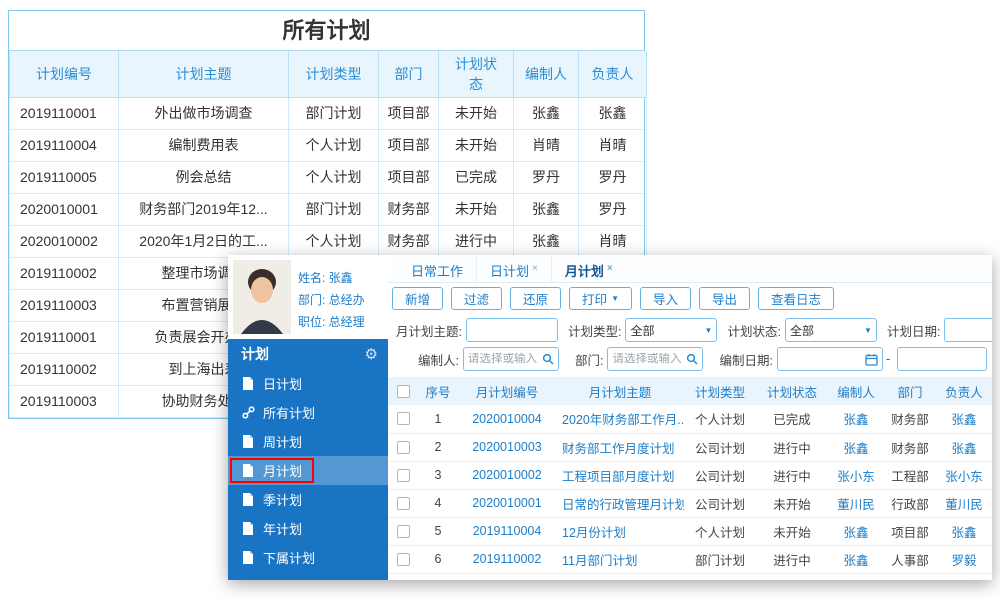 The image size is (1000, 600). I want to click on reset-button: 还原, so click(536, 298).